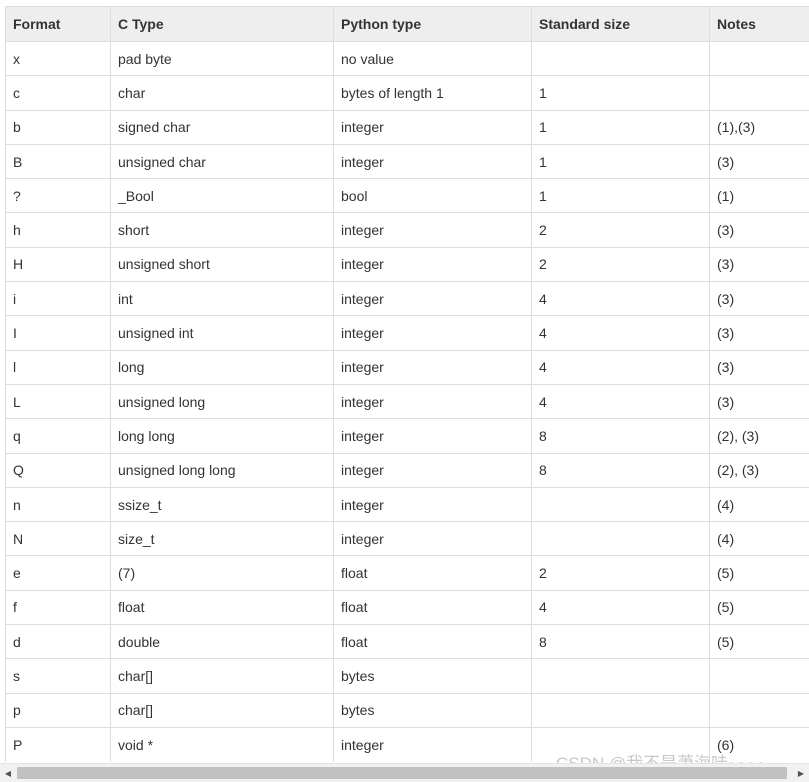  Describe the element at coordinates (222, 299) in the screenshot. I see `cell-c-type: int` at that location.